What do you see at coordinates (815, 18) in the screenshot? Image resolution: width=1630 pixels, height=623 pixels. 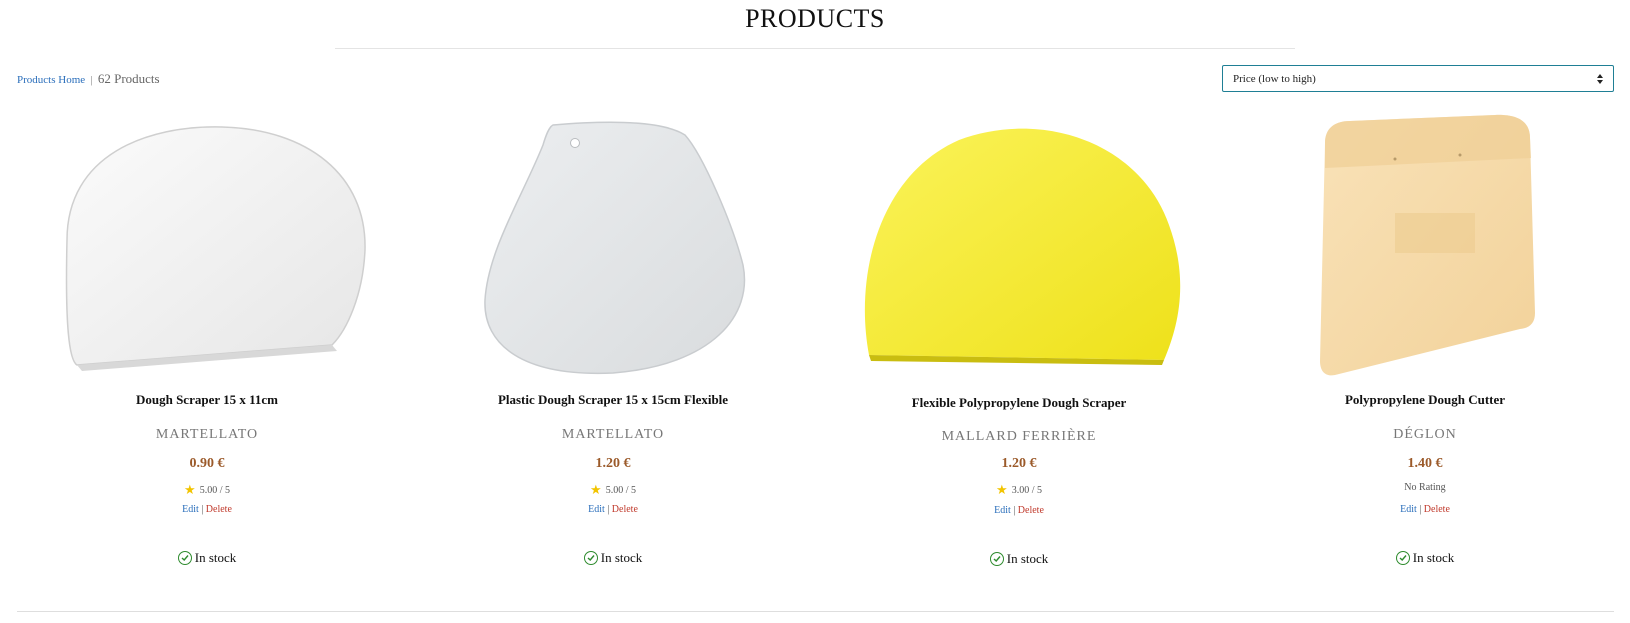 I see `page-title: PRODUCTS` at bounding box center [815, 18].